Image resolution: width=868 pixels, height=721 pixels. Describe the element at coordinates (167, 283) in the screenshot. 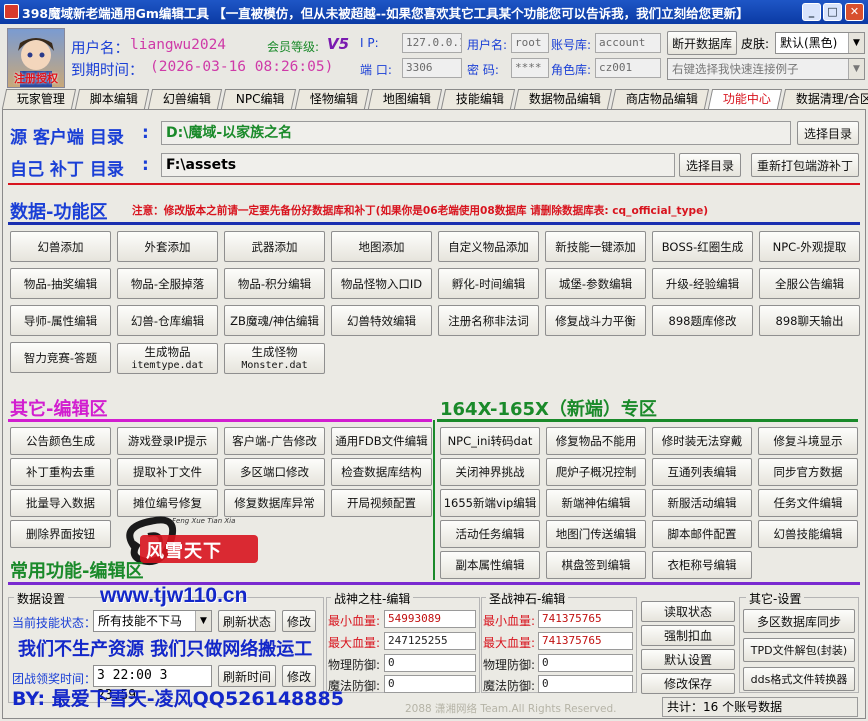

I see `data-function-button: 物品-全服掉落` at that location.